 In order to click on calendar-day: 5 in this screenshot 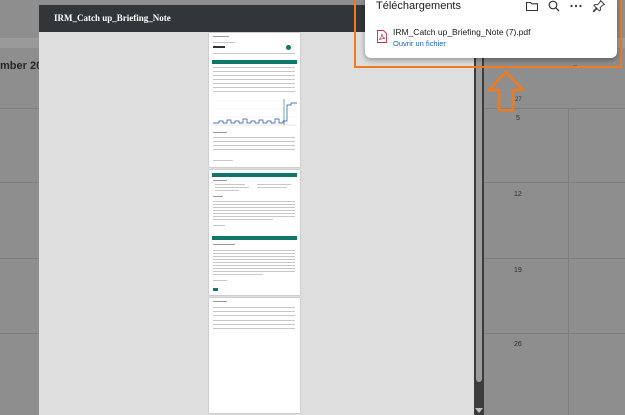, I will do `click(518, 118)`.